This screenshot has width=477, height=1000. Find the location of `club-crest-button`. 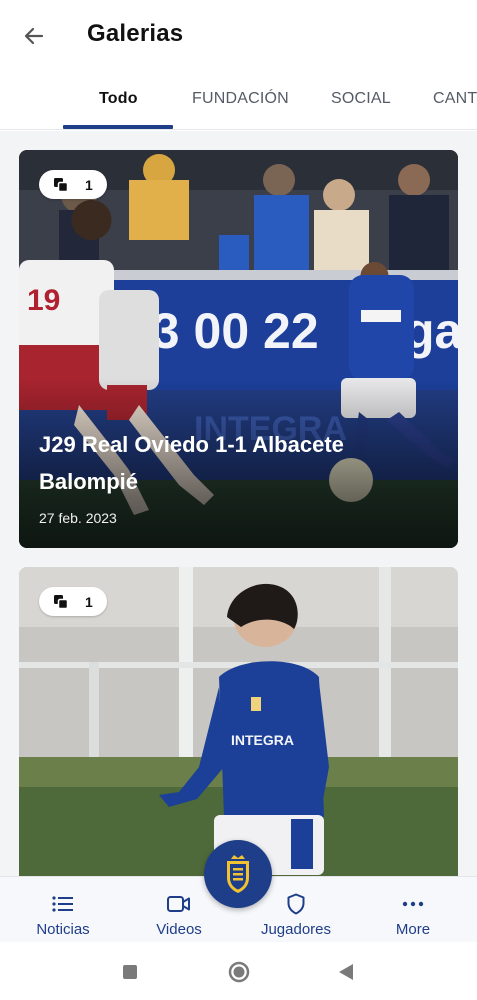

club-crest-button is located at coordinates (238, 874).